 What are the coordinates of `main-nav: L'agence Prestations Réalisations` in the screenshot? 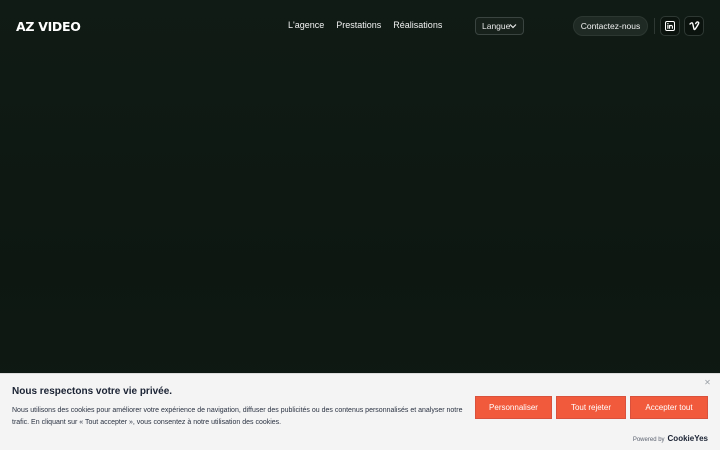 It's located at (365, 25).